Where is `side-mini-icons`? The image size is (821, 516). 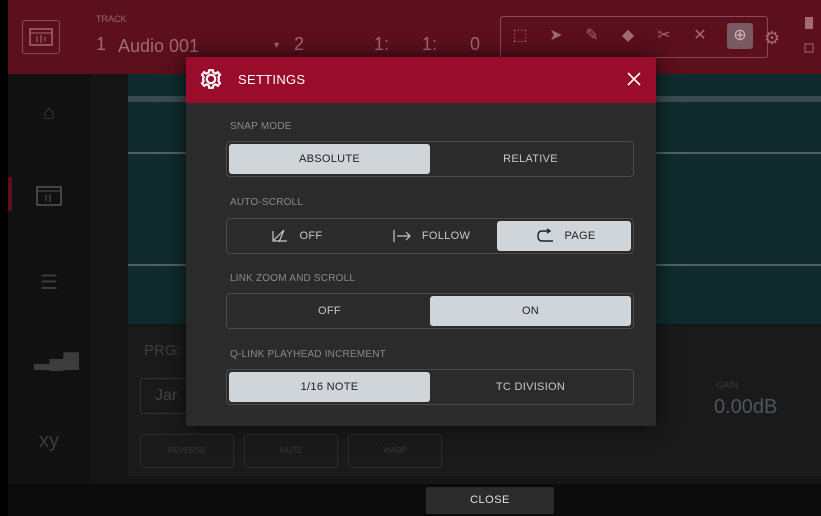
side-mini-icons is located at coordinates (809, 37).